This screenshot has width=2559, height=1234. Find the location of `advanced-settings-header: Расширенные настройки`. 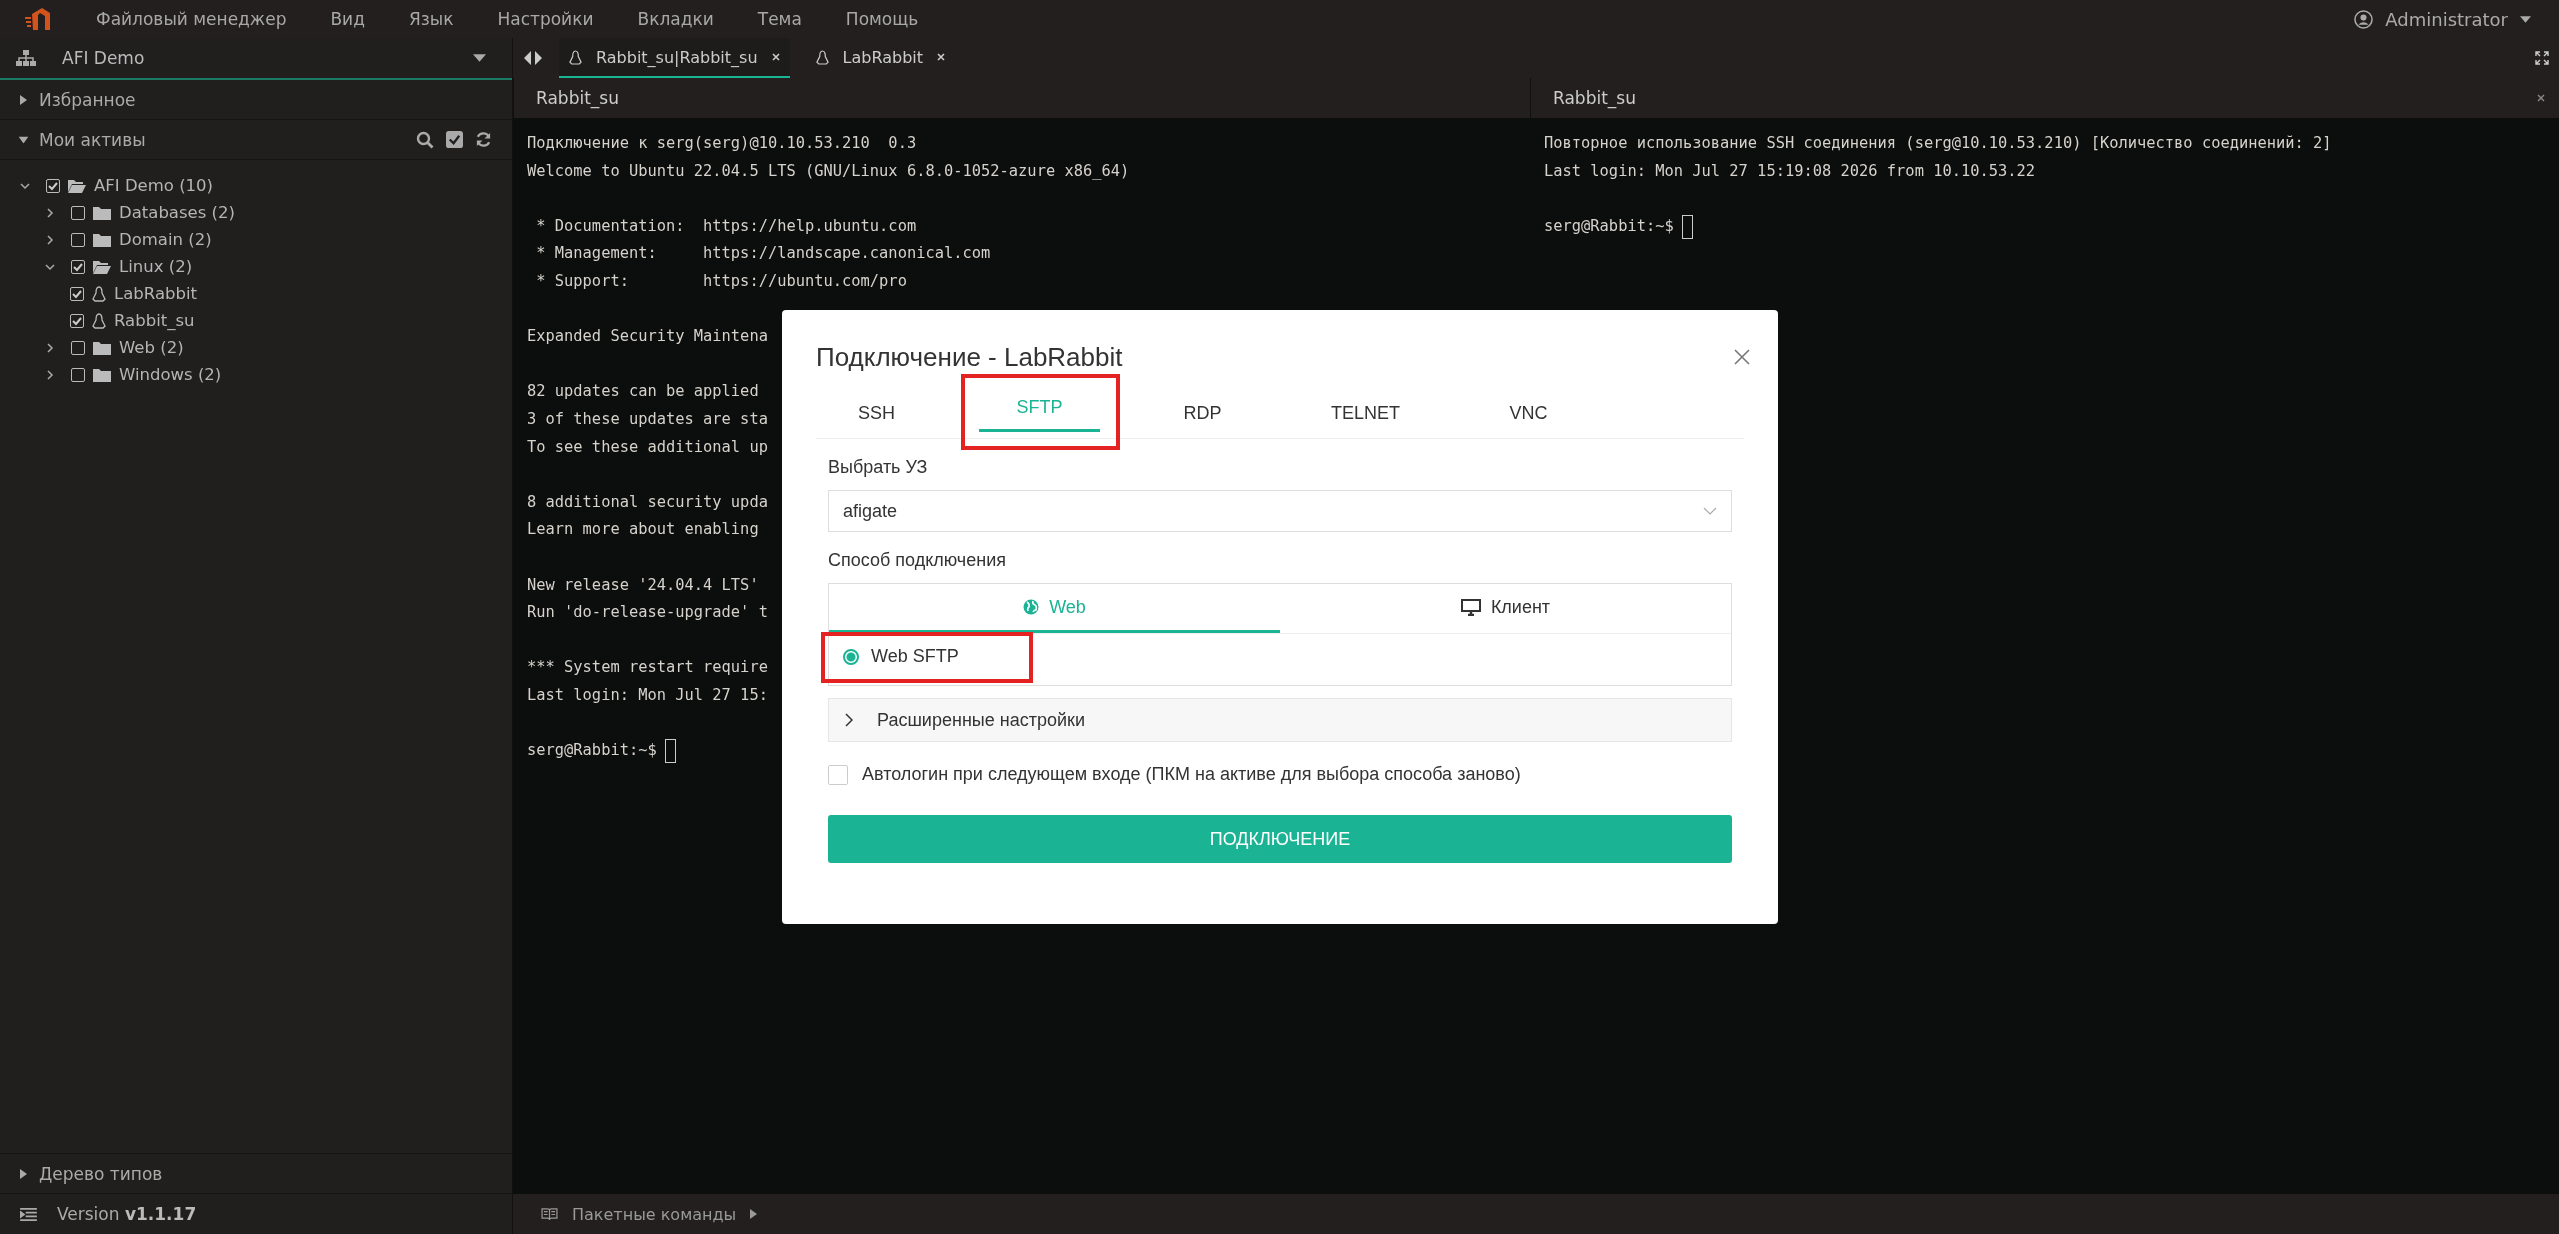

advanced-settings-header: Расширенные настройки is located at coordinates (1280, 720).